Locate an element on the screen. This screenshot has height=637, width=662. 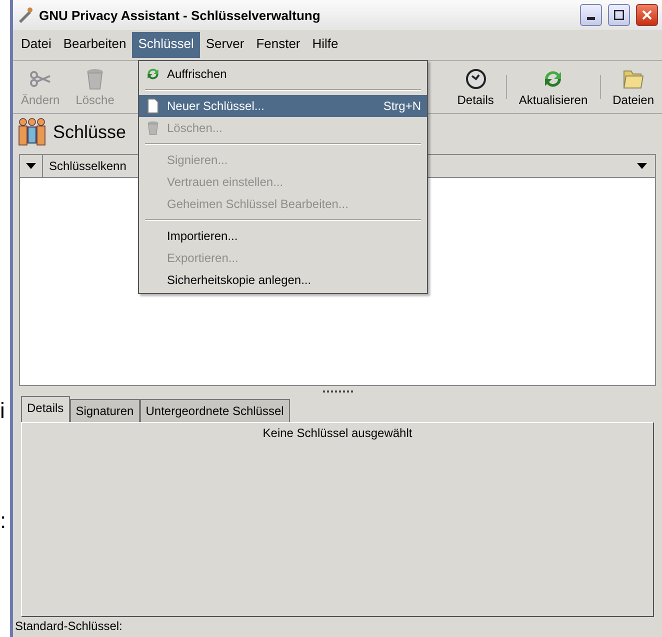
window-title: GNU Privacy Assistant - Schlüsselverwaltung is located at coordinates (180, 15).